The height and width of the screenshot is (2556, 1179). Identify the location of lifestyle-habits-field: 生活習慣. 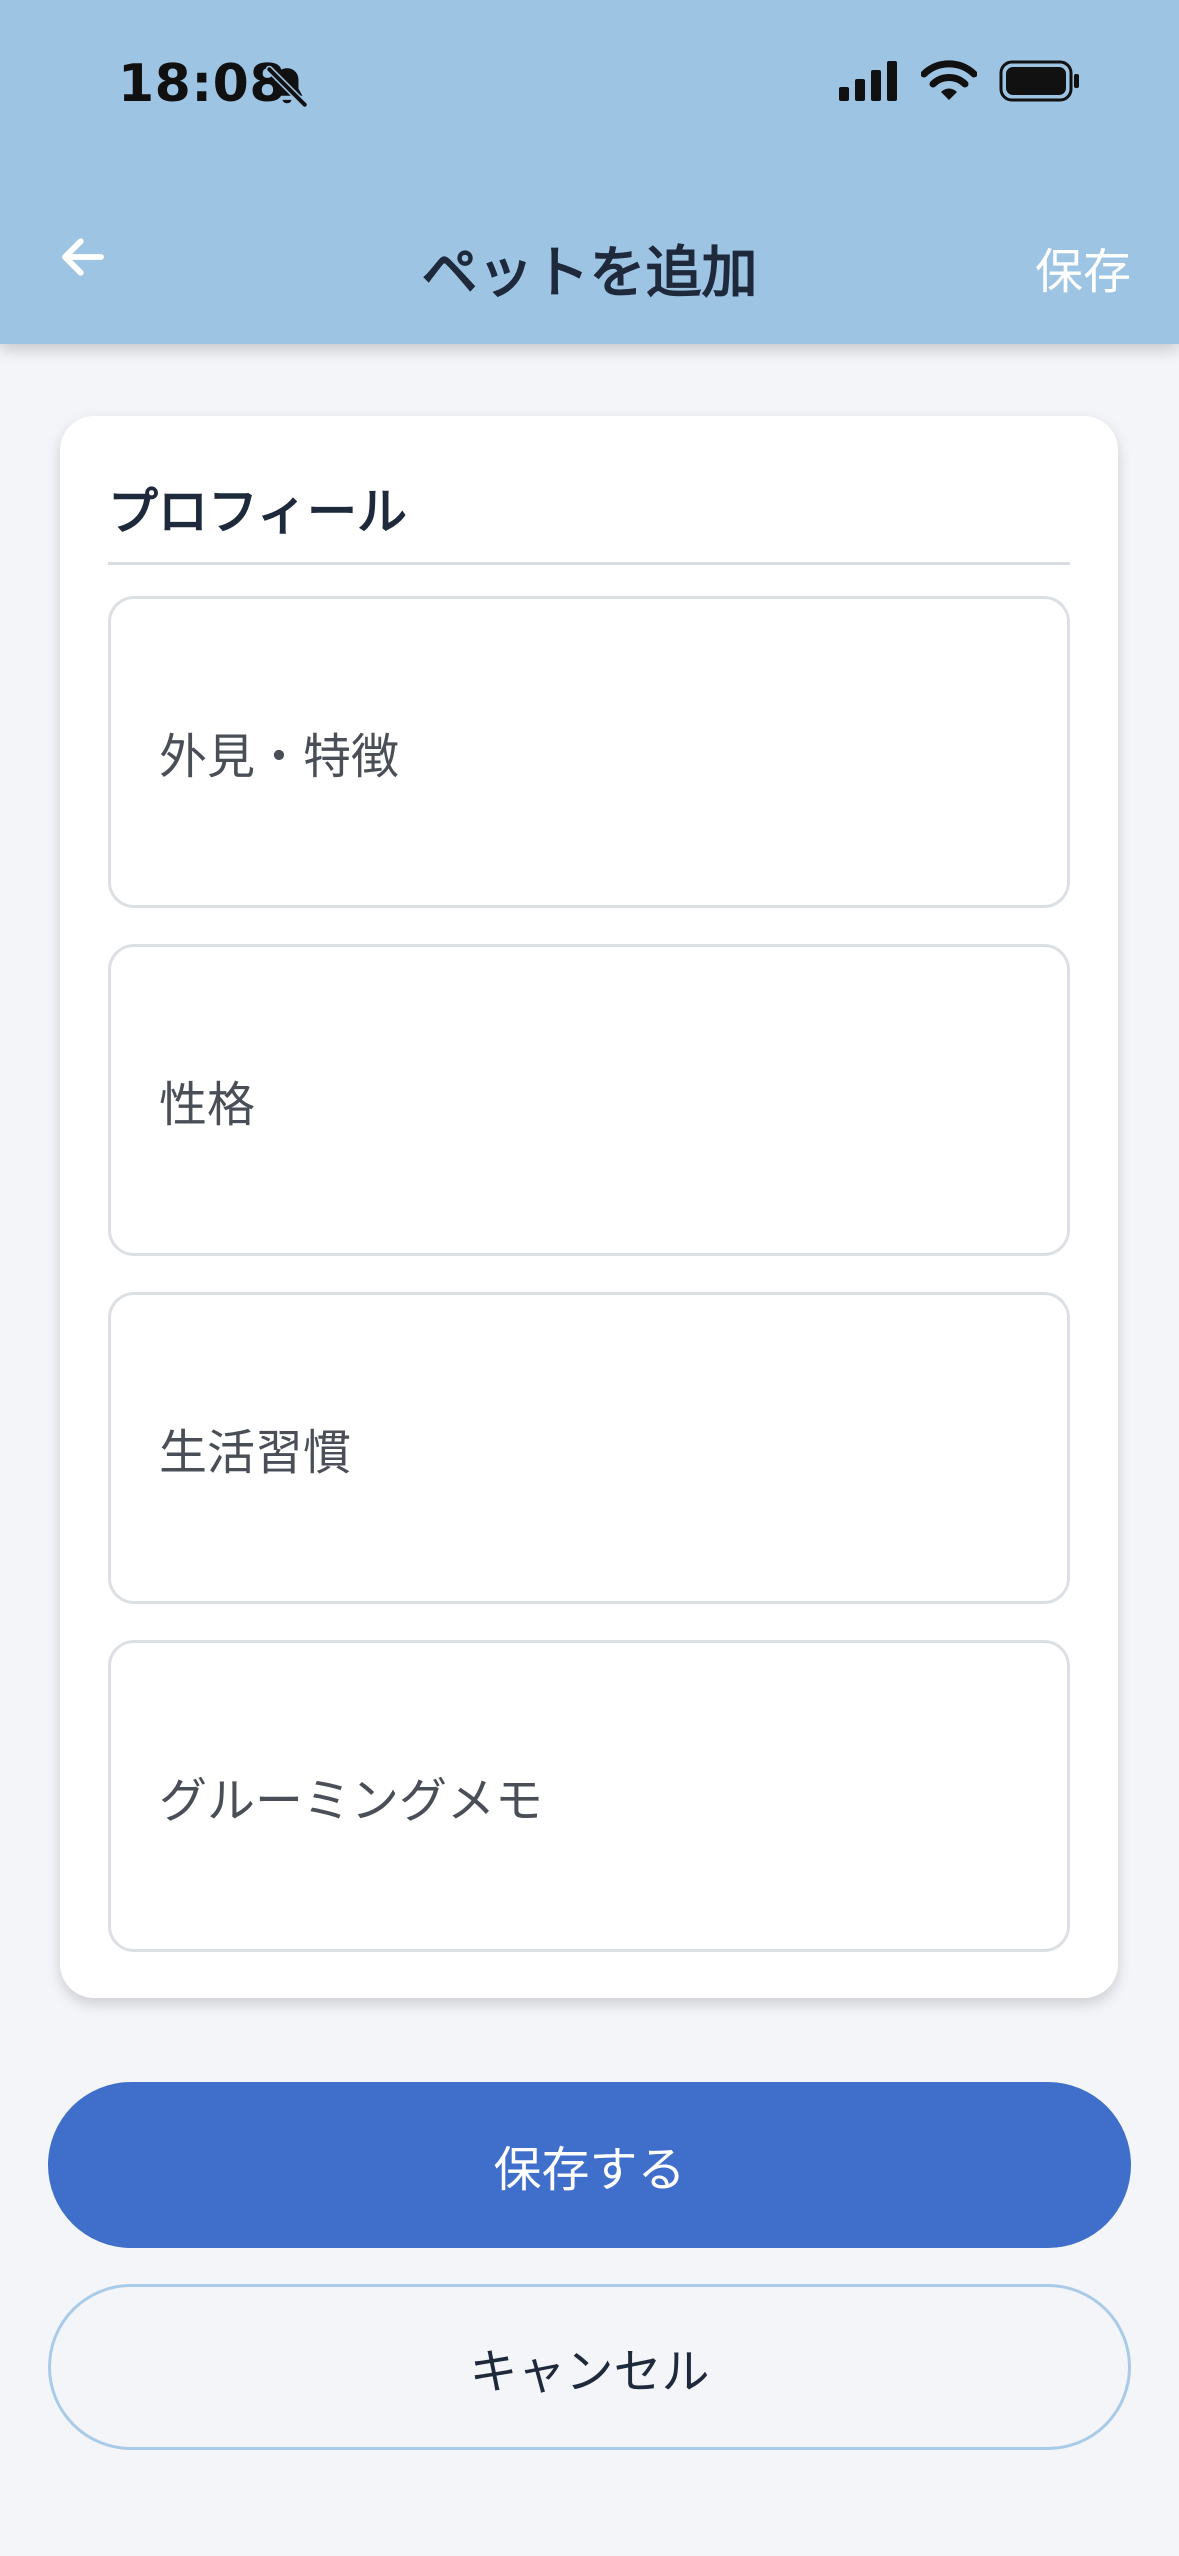
(589, 1448).